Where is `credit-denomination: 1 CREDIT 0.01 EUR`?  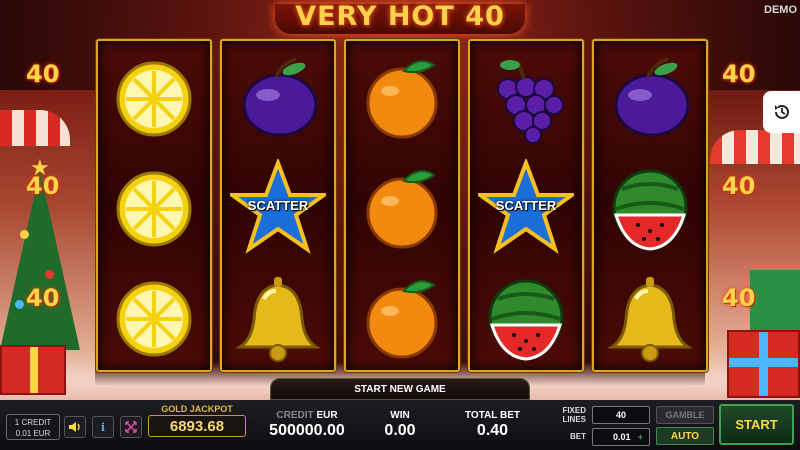 credit-denomination: 1 CREDIT 0.01 EUR is located at coordinates (33, 427).